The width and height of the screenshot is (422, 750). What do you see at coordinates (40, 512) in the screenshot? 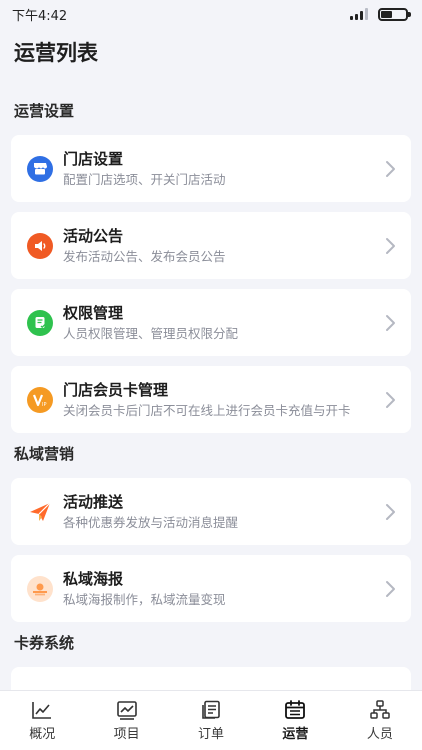
I see `paper-plane-icon` at bounding box center [40, 512].